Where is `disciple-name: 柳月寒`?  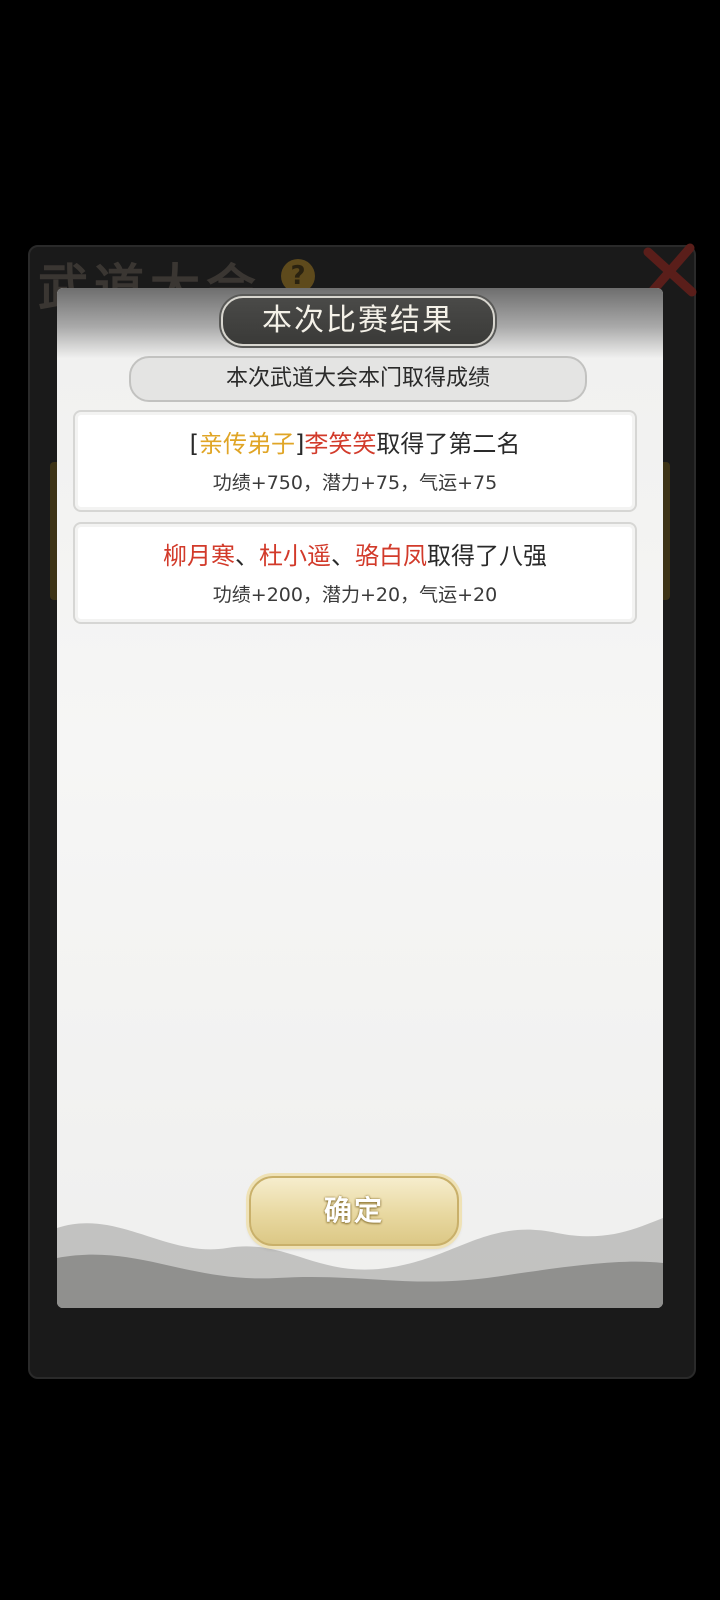 disciple-name: 柳月寒 is located at coordinates (199, 556).